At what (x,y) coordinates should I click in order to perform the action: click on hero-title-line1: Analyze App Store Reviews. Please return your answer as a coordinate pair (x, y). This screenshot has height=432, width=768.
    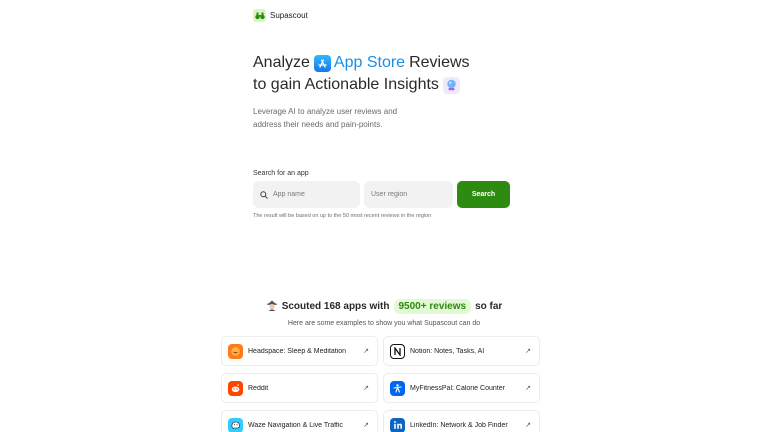
    Looking at the image, I should click on (413, 63).